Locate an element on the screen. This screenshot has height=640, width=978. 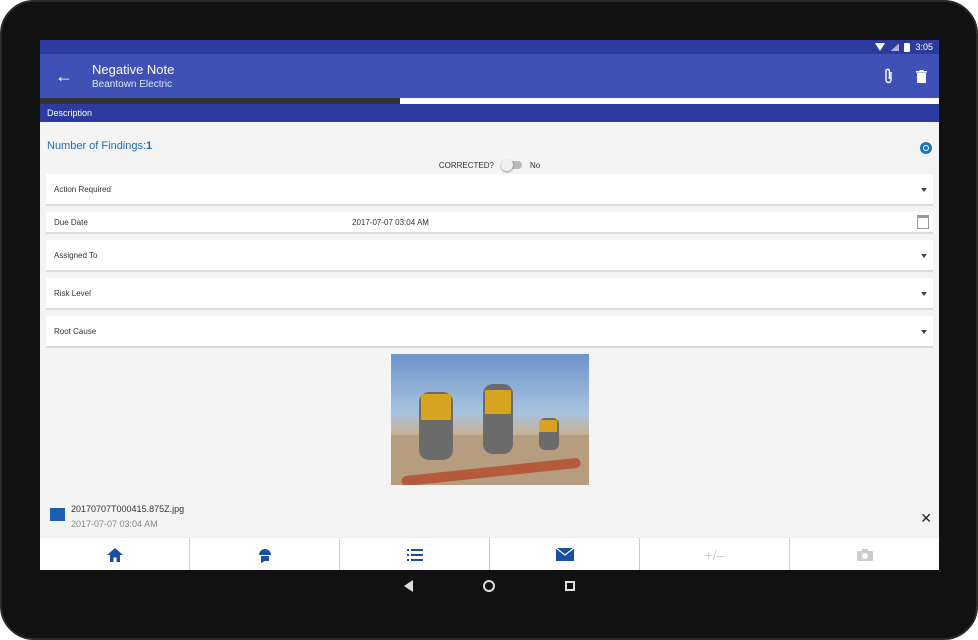
corrected-row: CORRECTED? No is located at coordinates (489, 165).